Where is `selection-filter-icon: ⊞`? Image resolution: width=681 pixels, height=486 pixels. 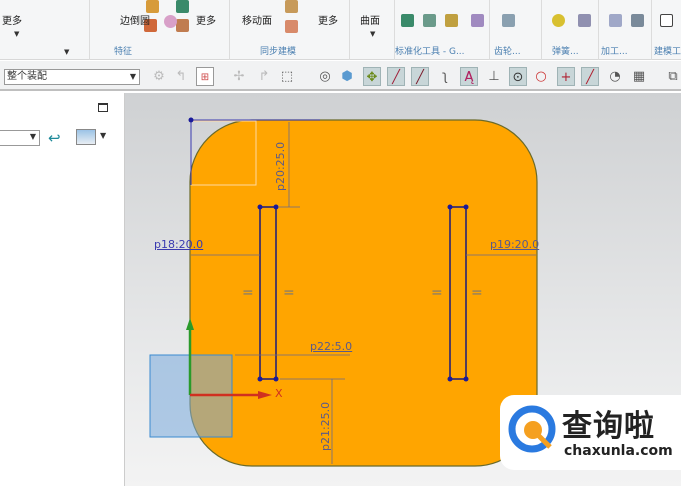 selection-filter-icon: ⊞ is located at coordinates (205, 76).